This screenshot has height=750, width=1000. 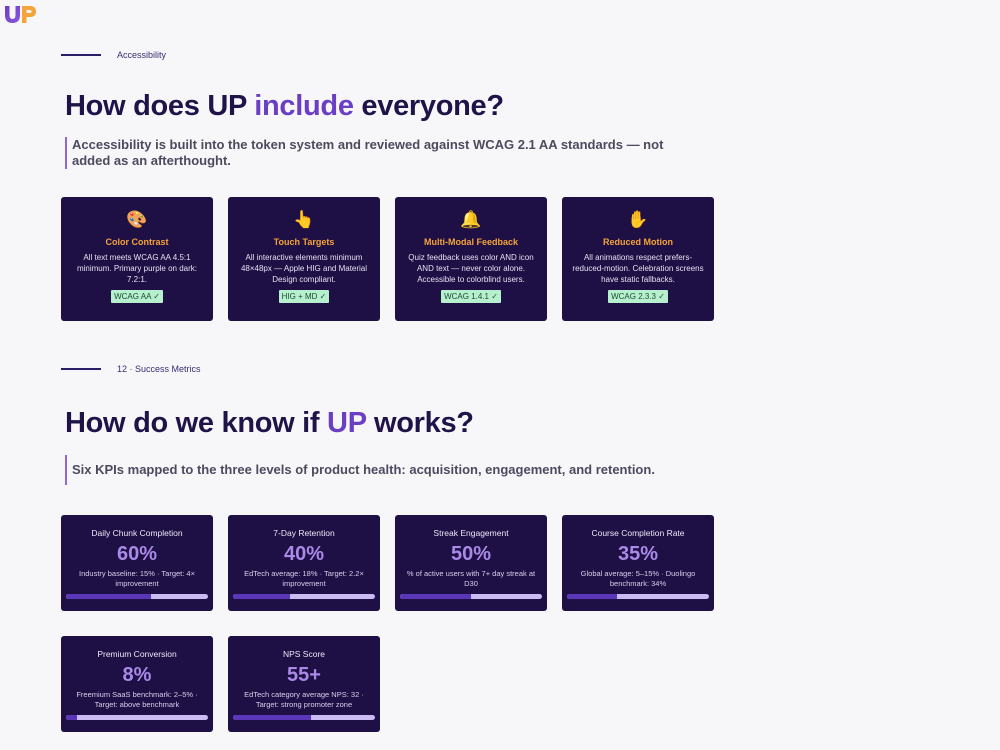 I want to click on accessibility-heading: How does UP include everyone?, so click(x=284, y=106).